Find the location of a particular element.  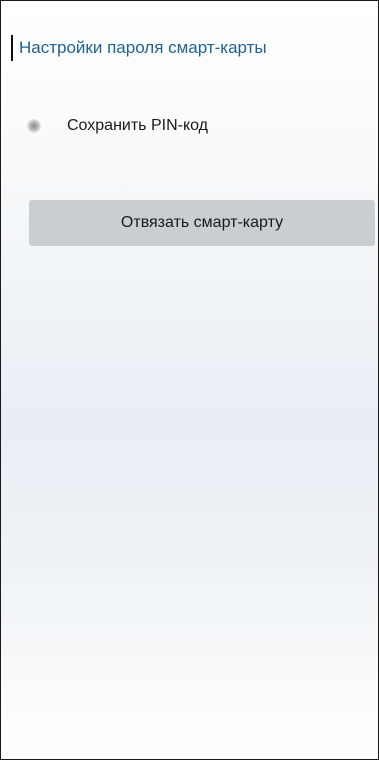

save-pin-checkbox: Сохранить PIN-код is located at coordinates (117, 126).